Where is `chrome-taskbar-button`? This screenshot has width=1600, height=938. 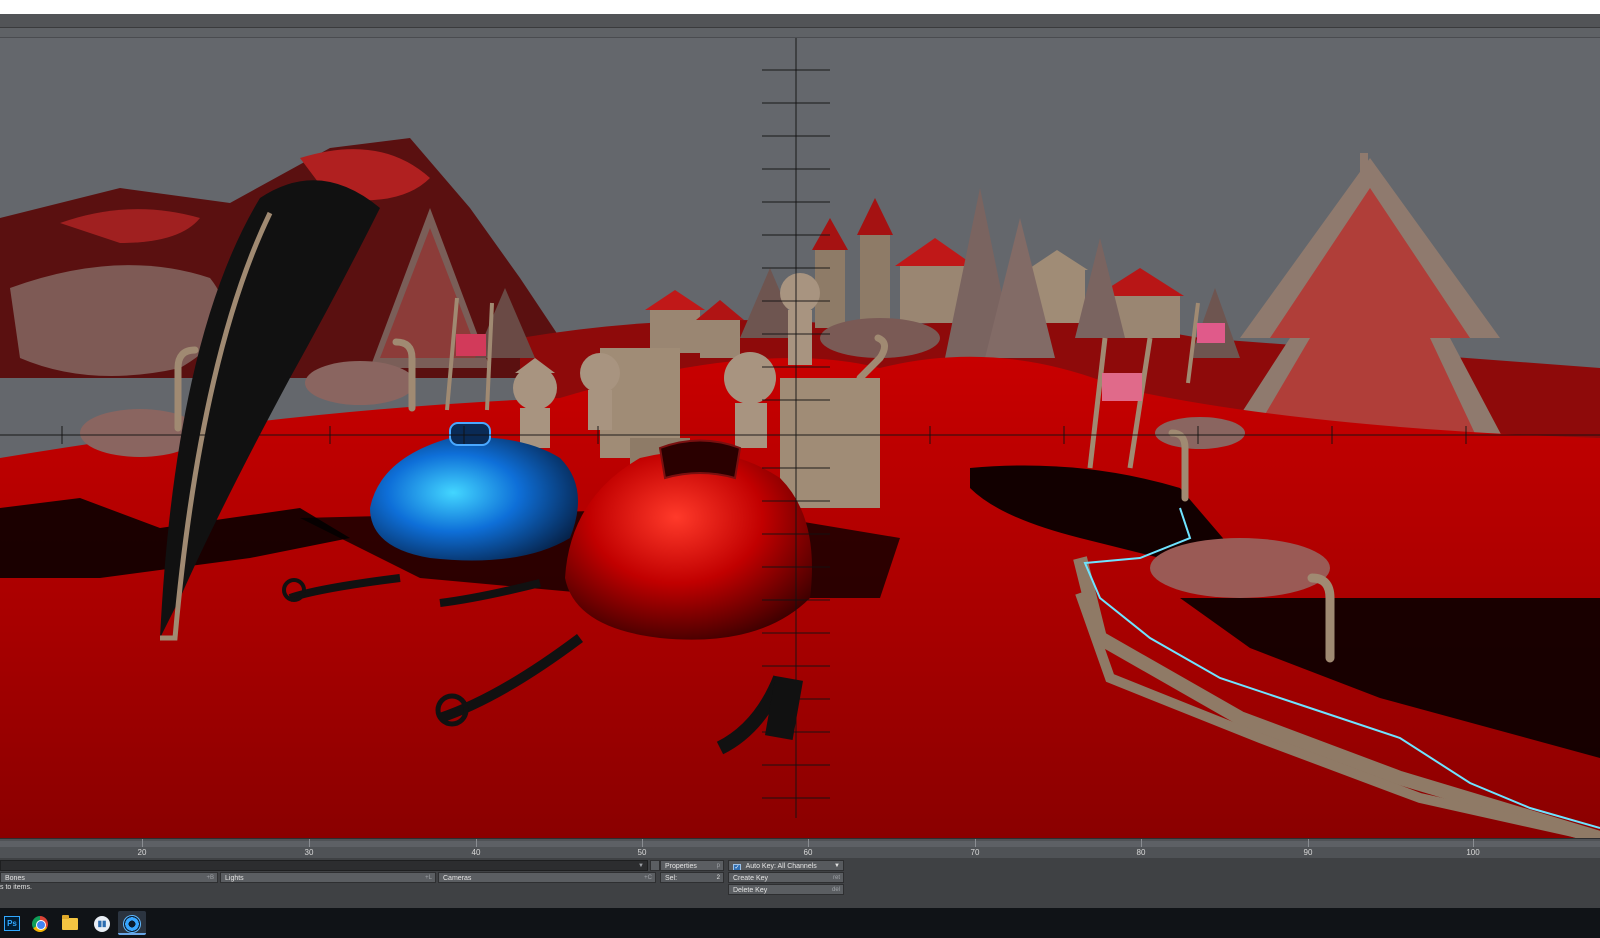
chrome-taskbar-button is located at coordinates (40, 923).